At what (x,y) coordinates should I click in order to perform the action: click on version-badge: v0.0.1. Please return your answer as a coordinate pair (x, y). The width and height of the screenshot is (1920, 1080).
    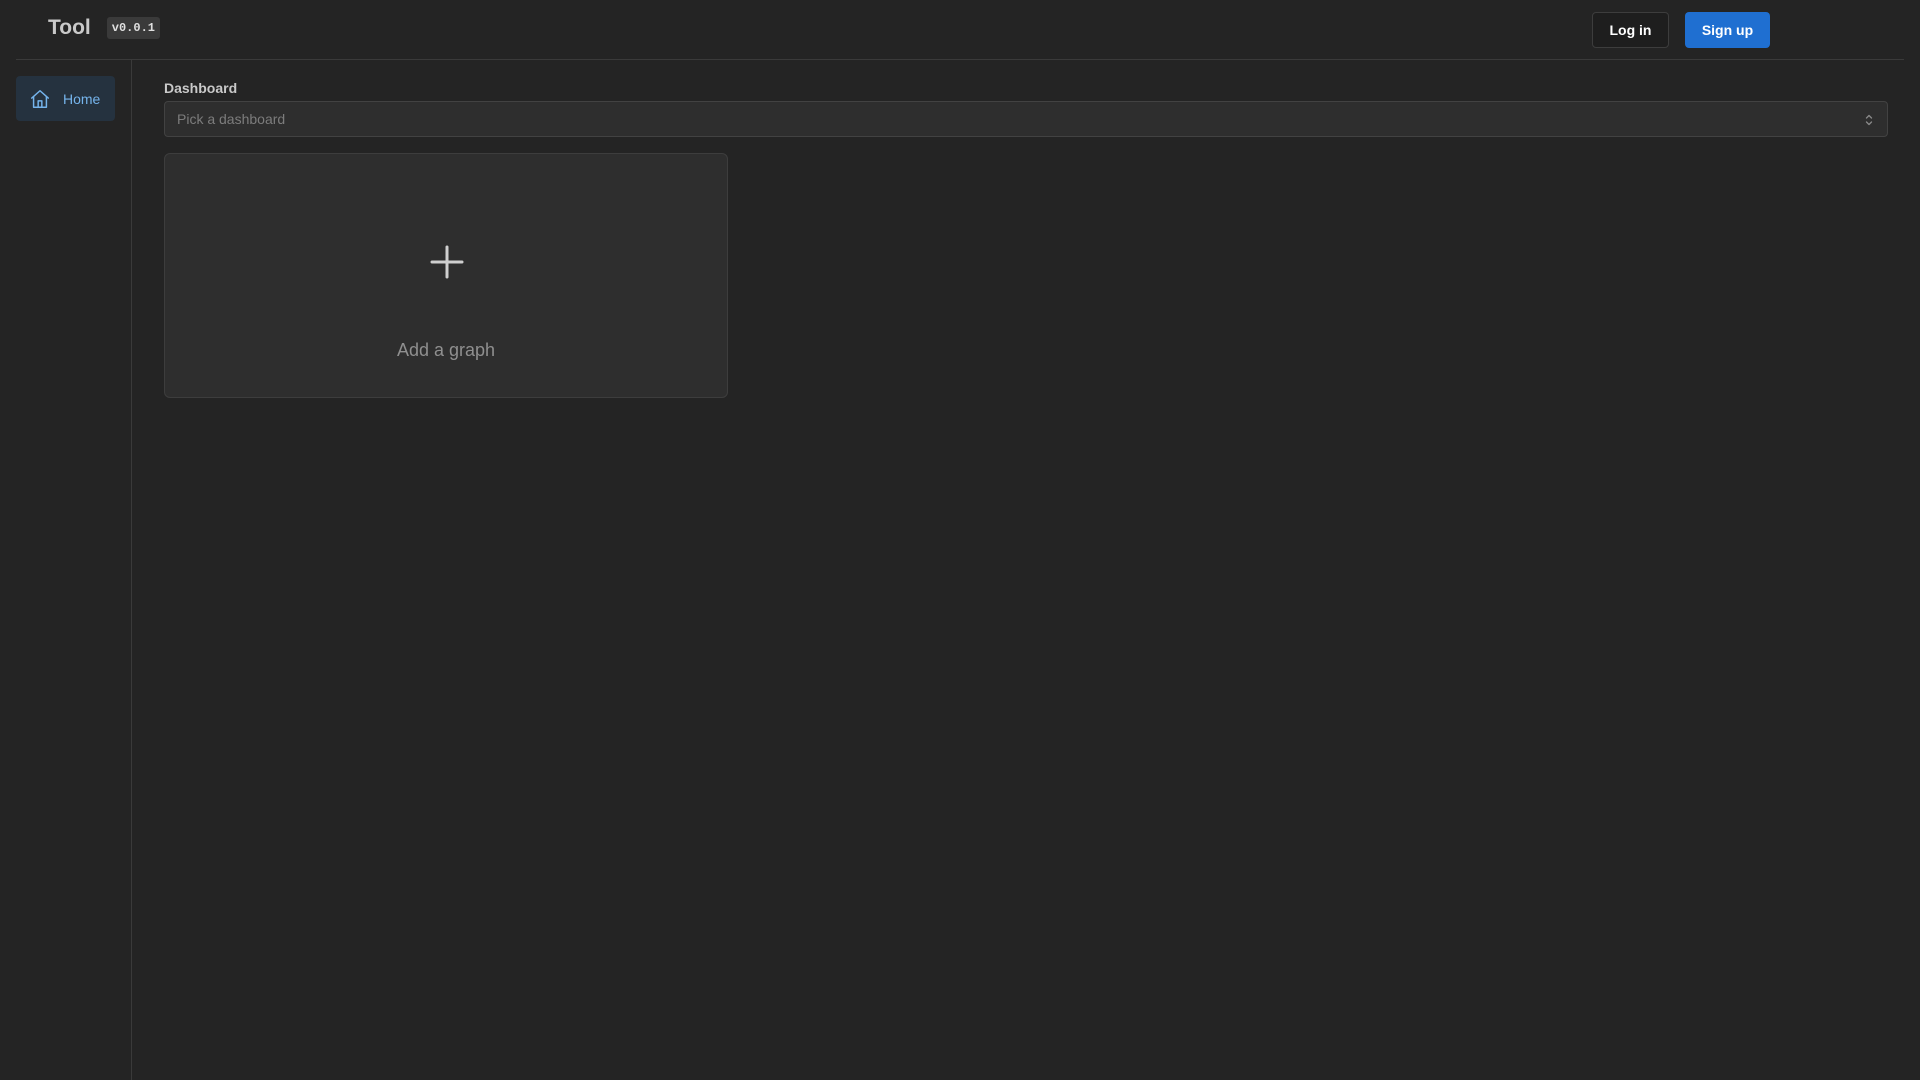
    Looking at the image, I should click on (133, 28).